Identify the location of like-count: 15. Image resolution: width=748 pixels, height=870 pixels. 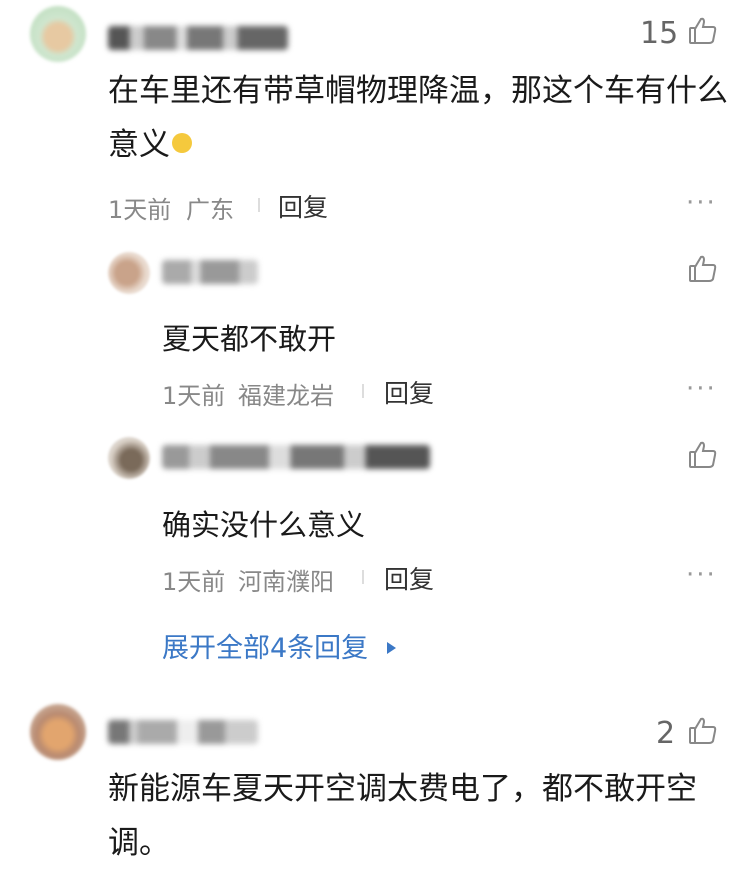
(659, 33).